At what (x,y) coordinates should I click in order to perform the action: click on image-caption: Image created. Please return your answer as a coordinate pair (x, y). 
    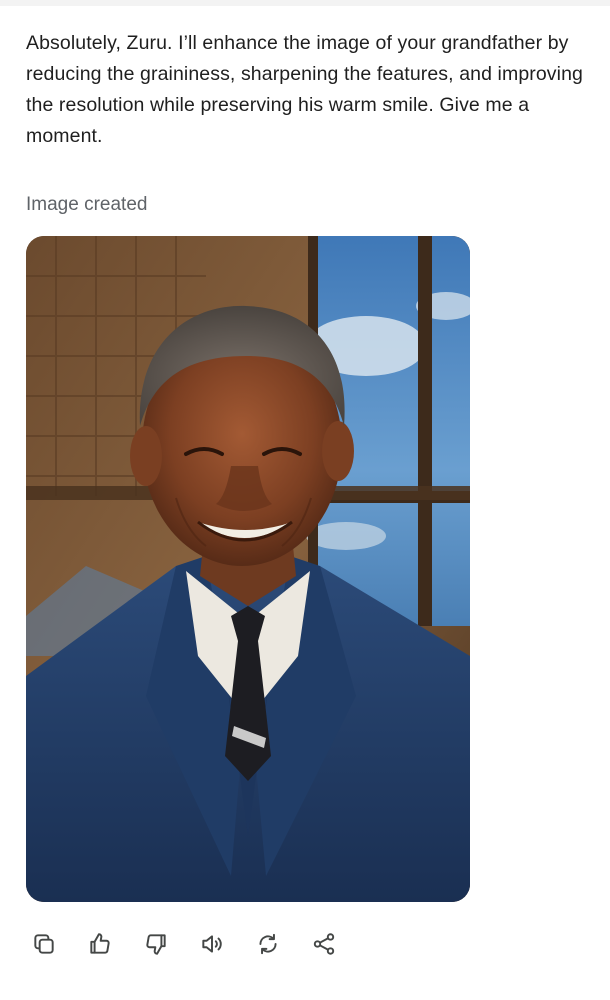
    Looking at the image, I should click on (87, 204).